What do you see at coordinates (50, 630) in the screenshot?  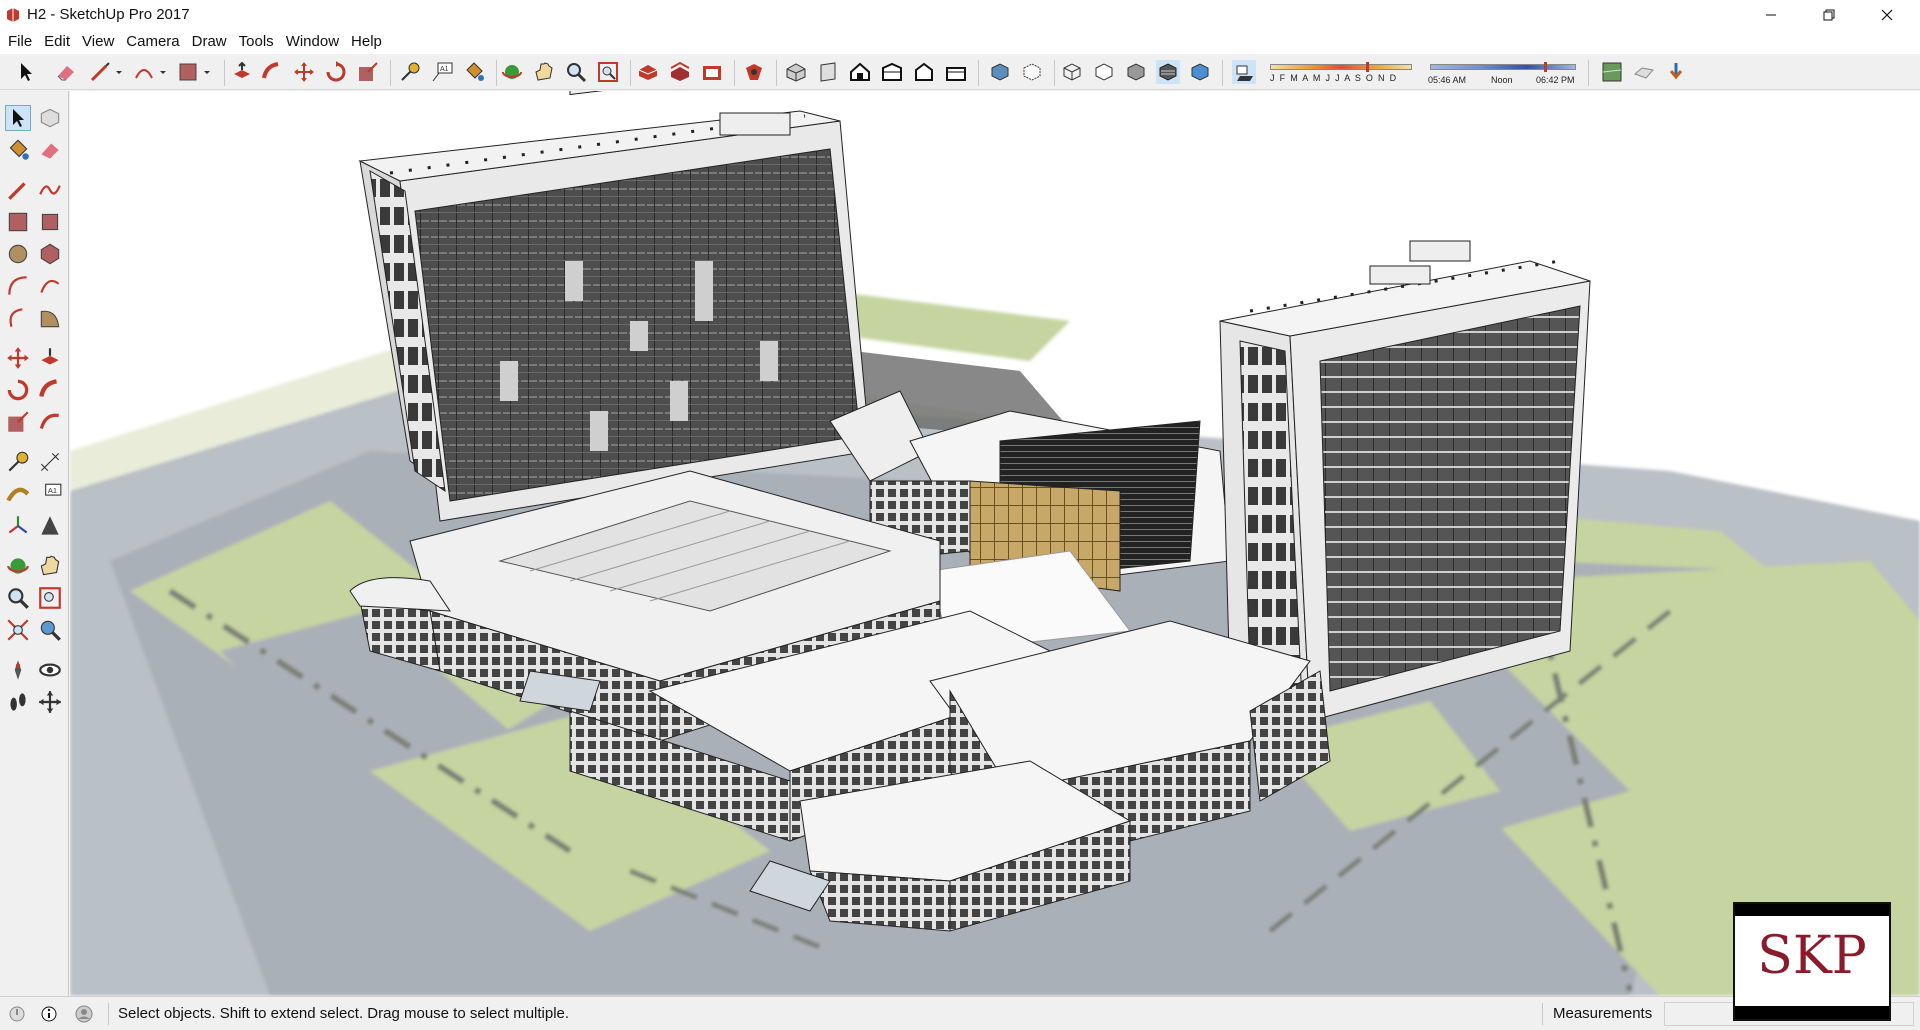 I see `previous-view-icon` at bounding box center [50, 630].